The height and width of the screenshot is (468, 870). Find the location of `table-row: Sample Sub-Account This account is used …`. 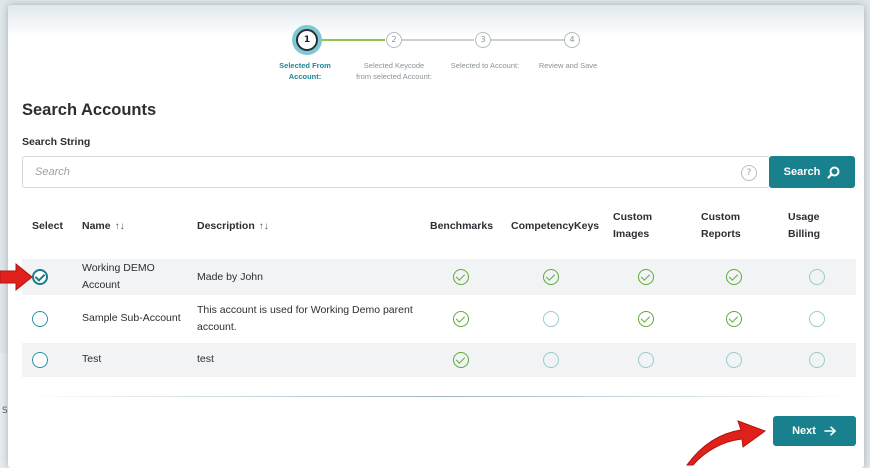

table-row: Sample Sub-Account This account is used … is located at coordinates (439, 319).